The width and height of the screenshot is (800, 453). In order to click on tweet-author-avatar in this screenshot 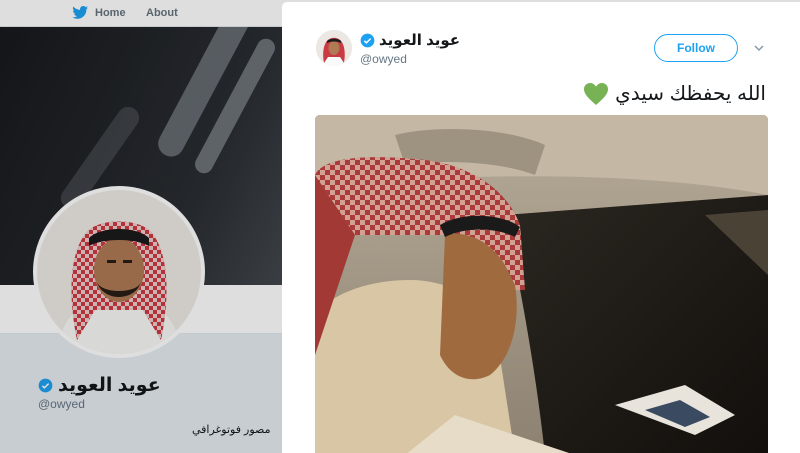, I will do `click(334, 48)`.